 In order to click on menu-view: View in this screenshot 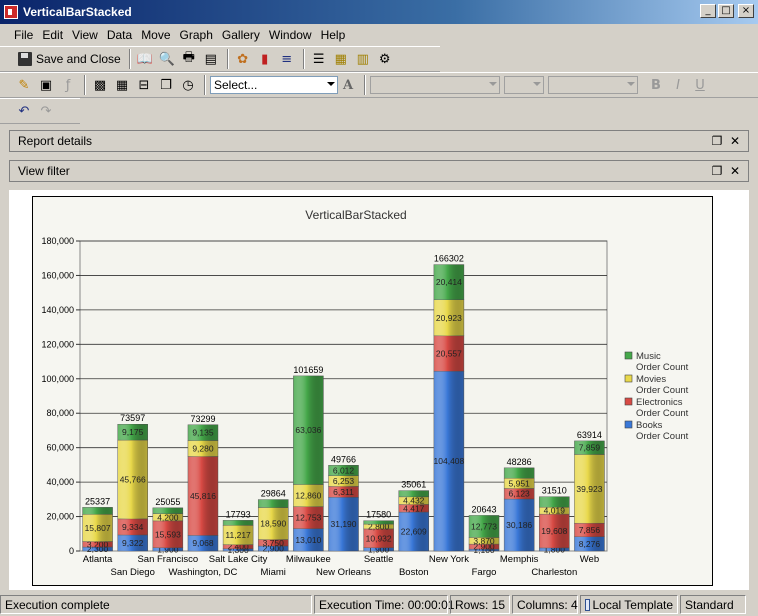, I will do `click(85, 35)`.